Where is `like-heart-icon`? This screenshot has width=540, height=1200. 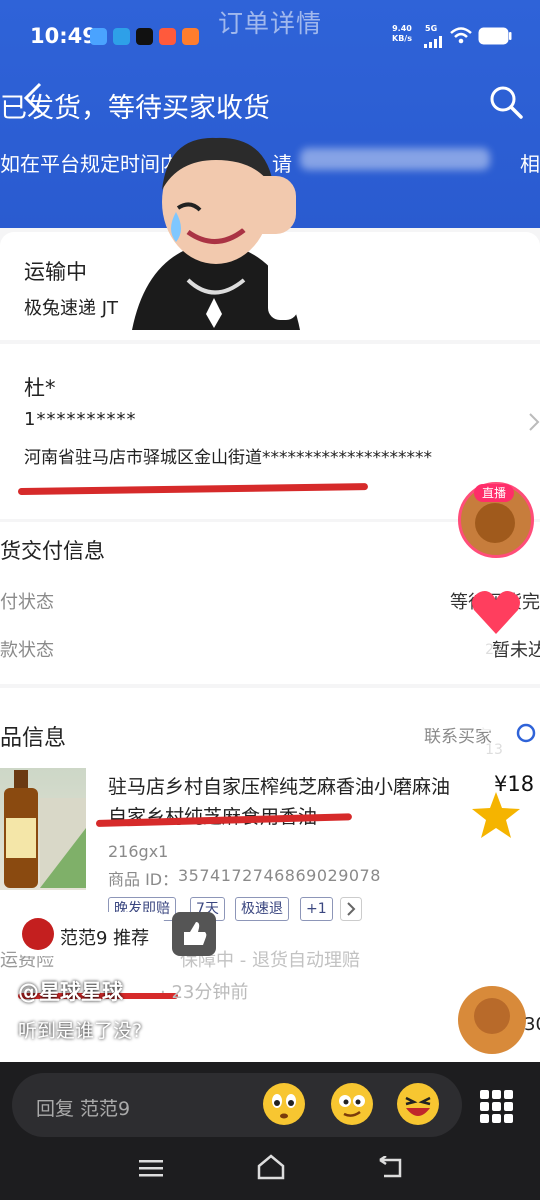
like-heart-icon is located at coordinates (496, 612).